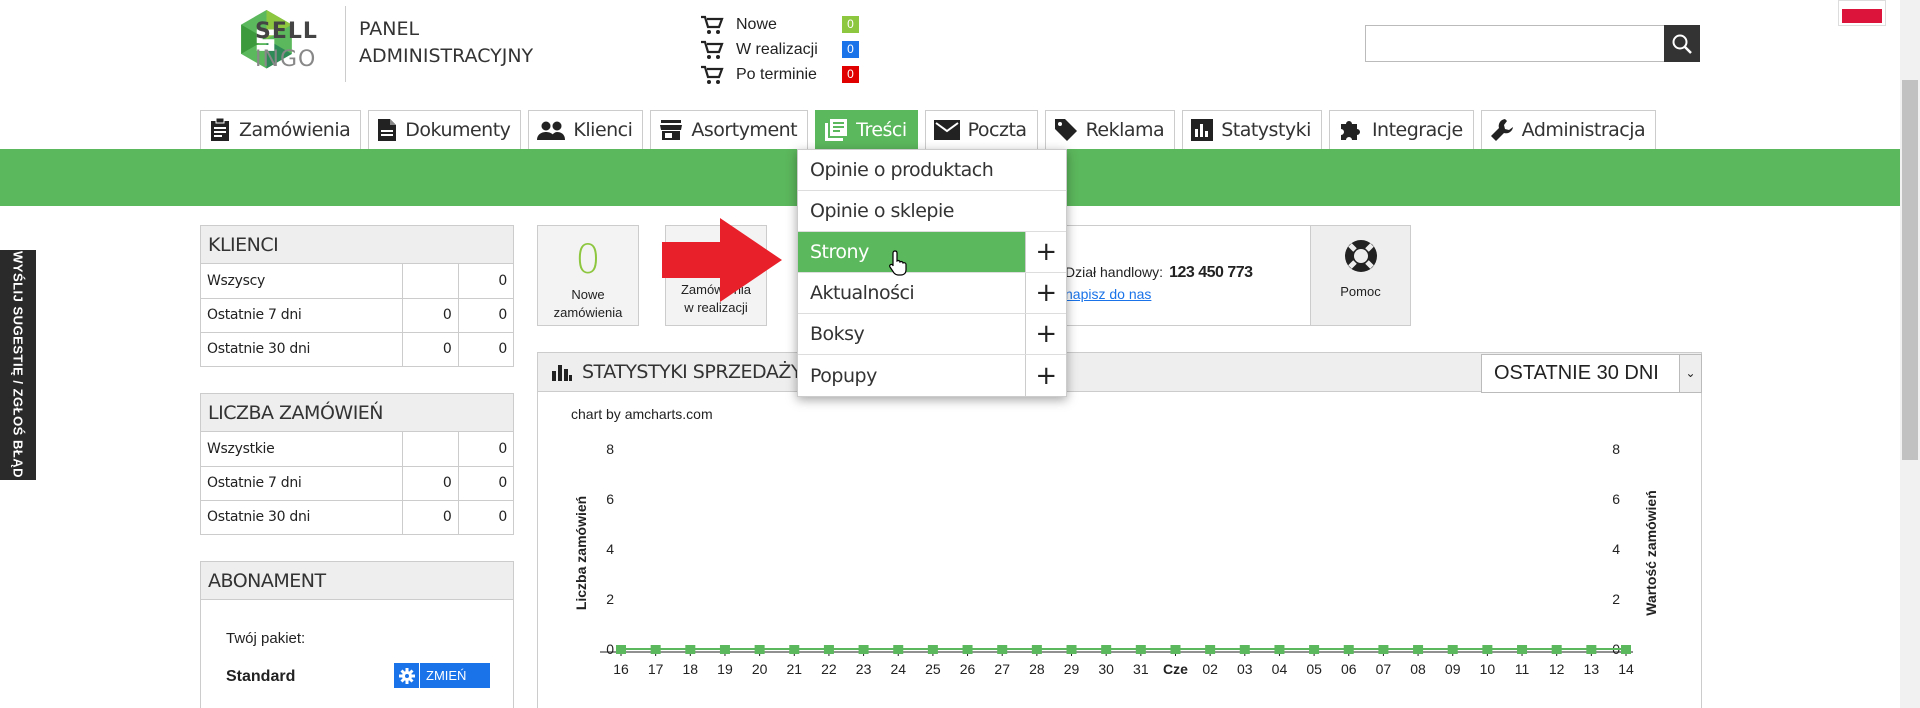  I want to click on tile-label: Nowe, so click(588, 294).